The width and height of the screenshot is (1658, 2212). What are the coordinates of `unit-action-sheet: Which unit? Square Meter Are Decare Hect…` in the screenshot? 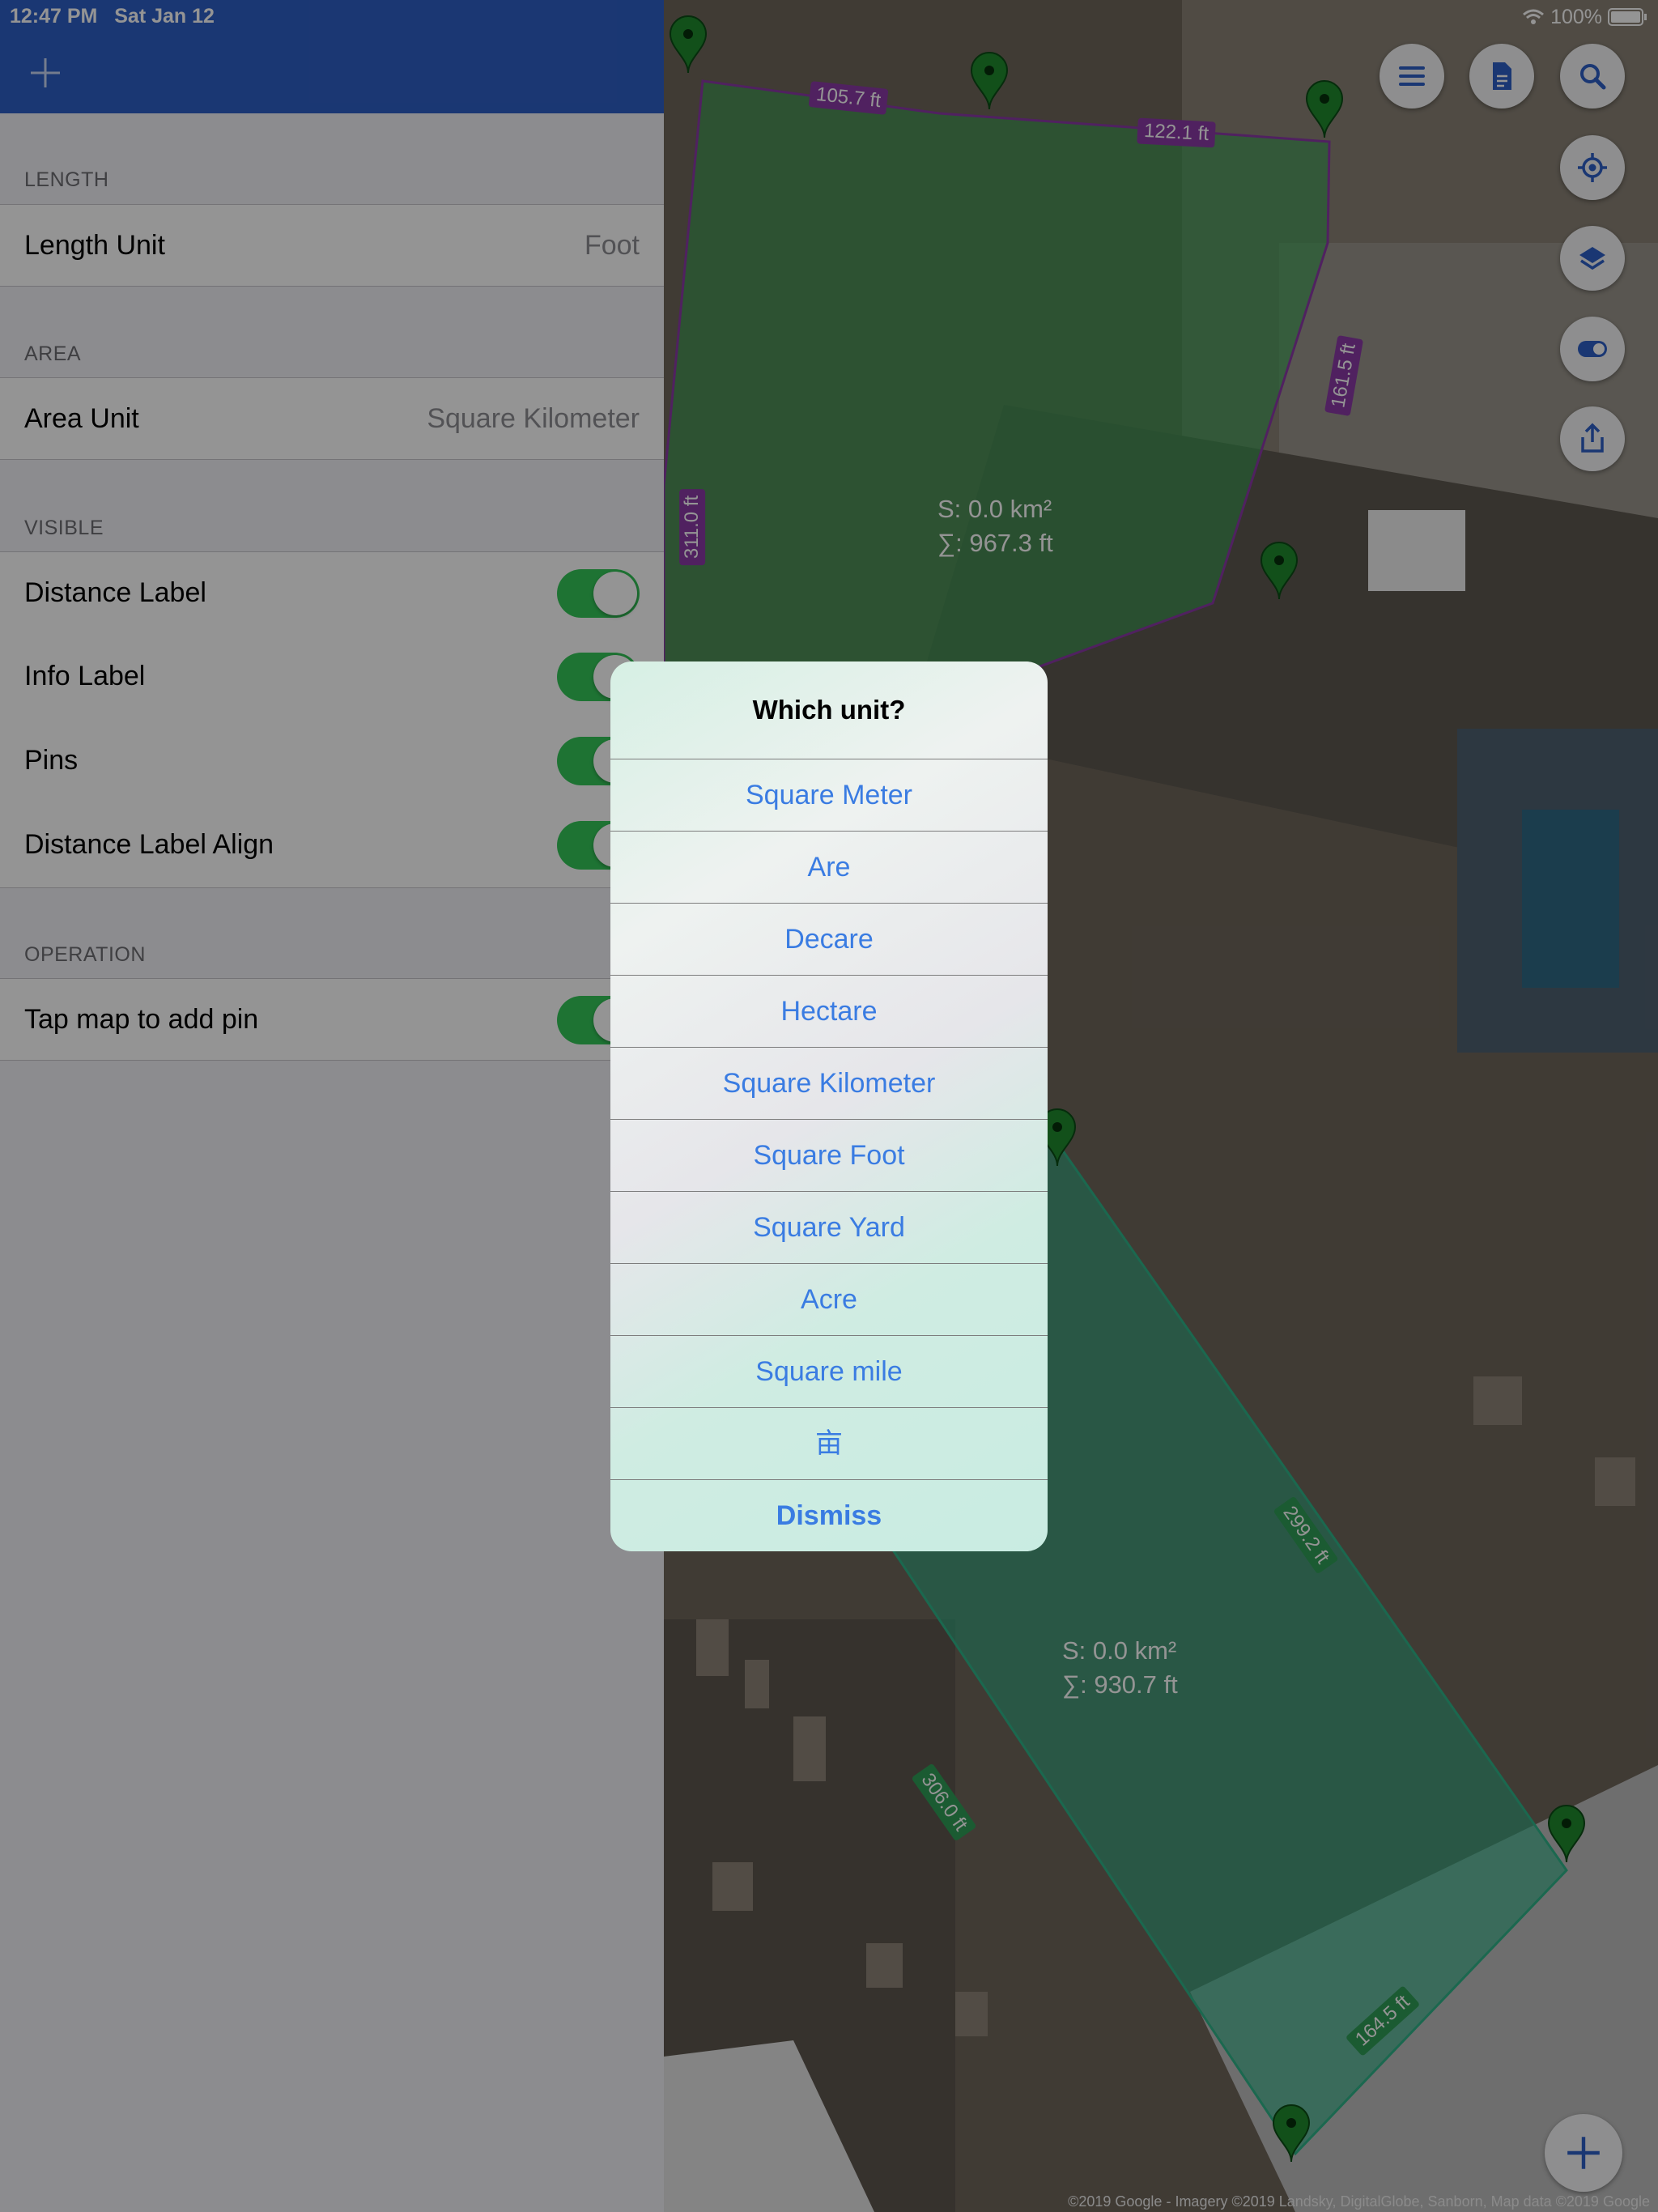 It's located at (829, 1106).